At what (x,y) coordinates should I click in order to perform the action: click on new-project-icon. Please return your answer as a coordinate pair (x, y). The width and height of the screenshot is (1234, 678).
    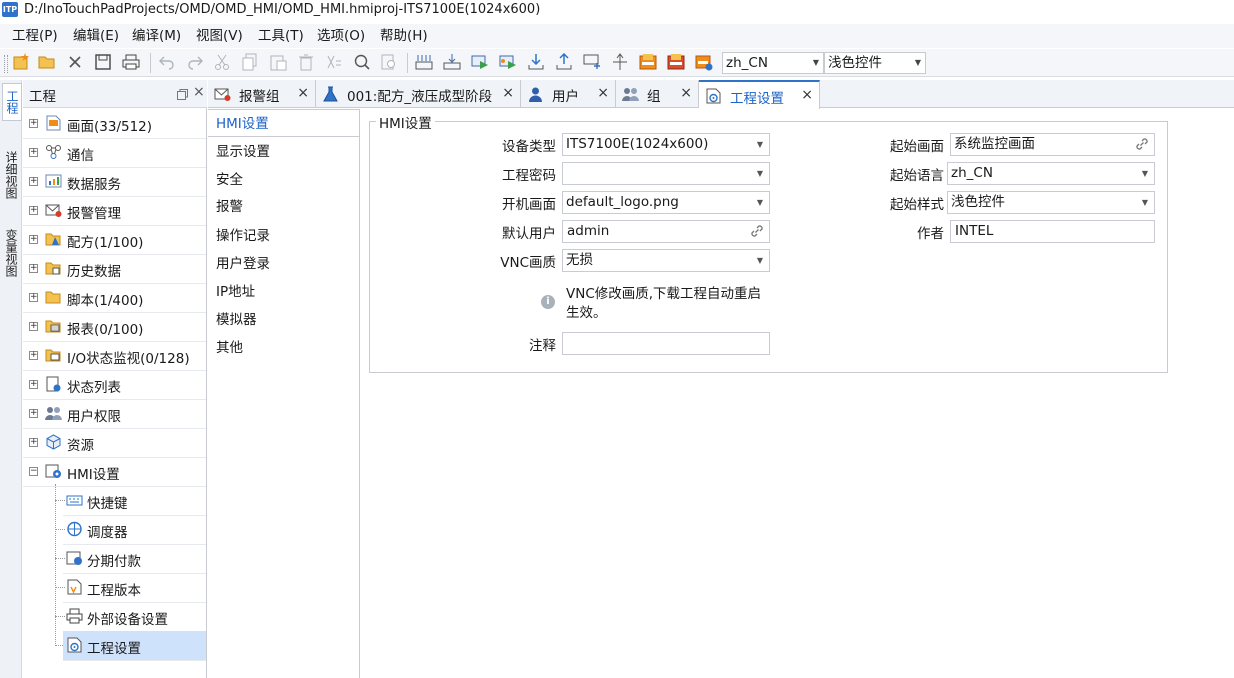
    Looking at the image, I should click on (21, 62).